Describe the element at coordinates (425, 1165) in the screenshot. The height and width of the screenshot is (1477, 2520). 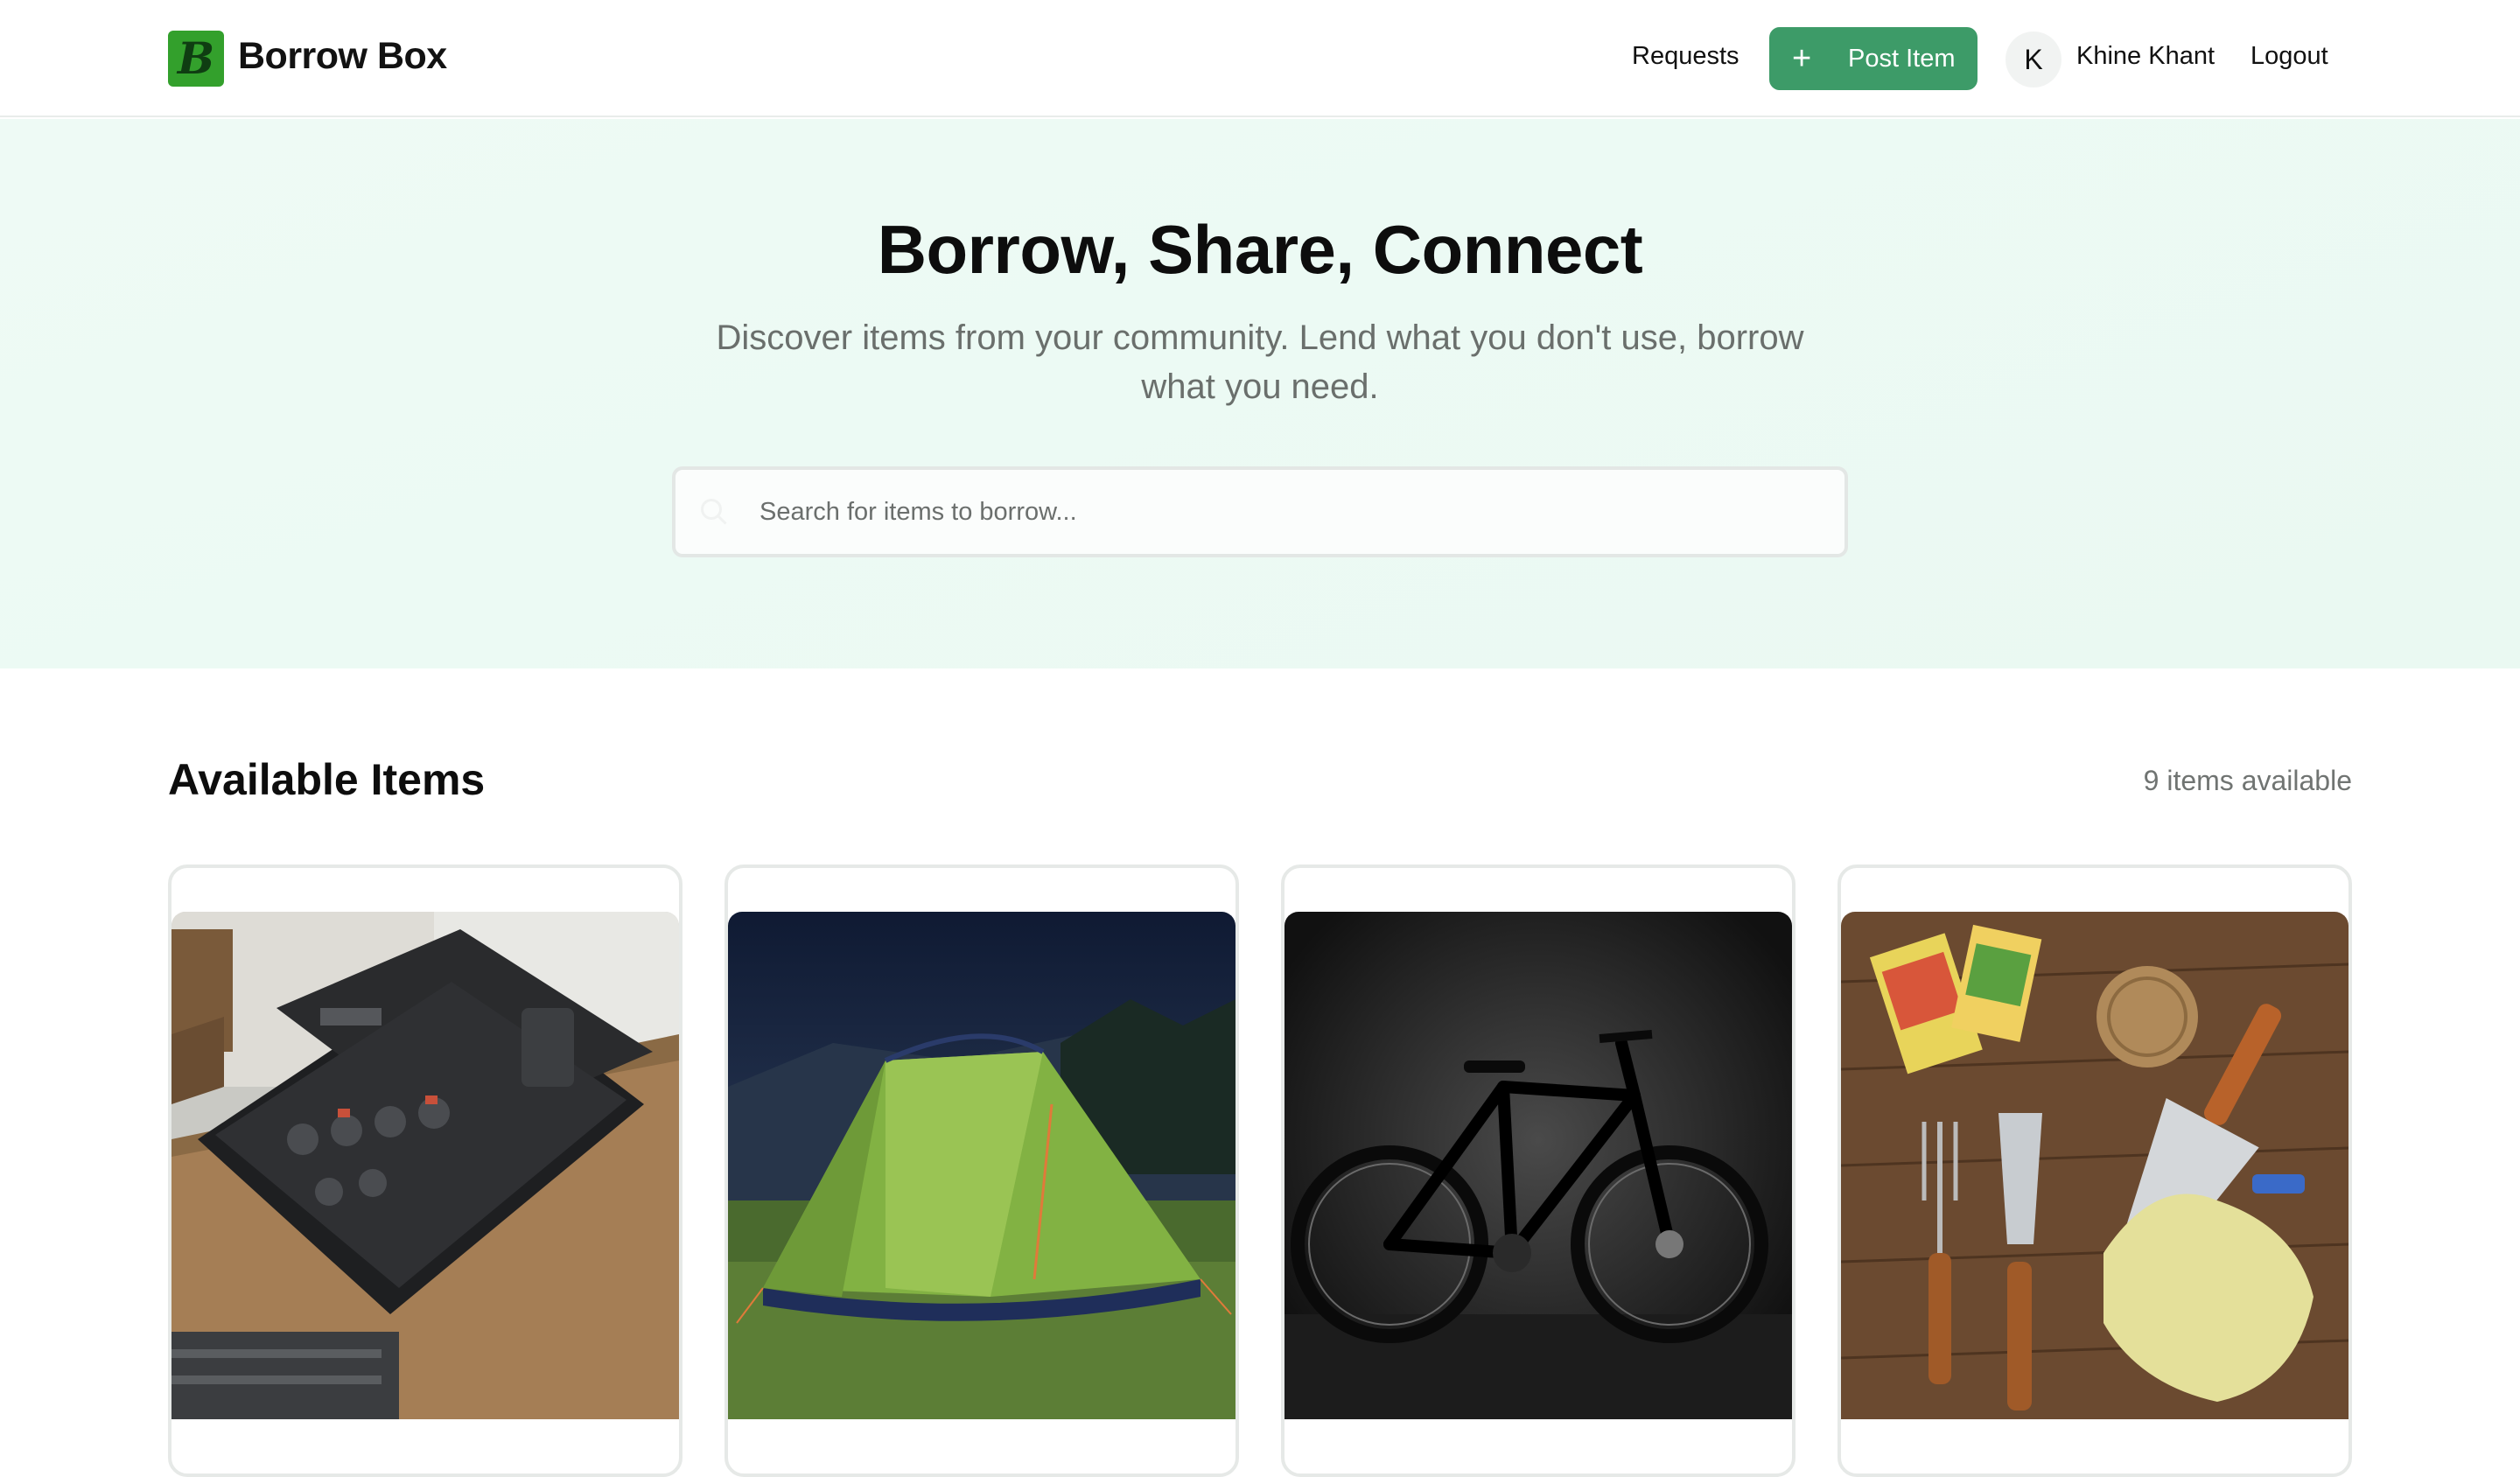
I see `item-image-power-tool-kit` at that location.